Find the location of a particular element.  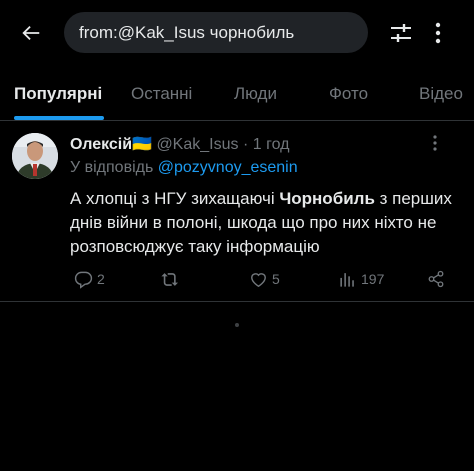

share-button is located at coordinates (436, 279).